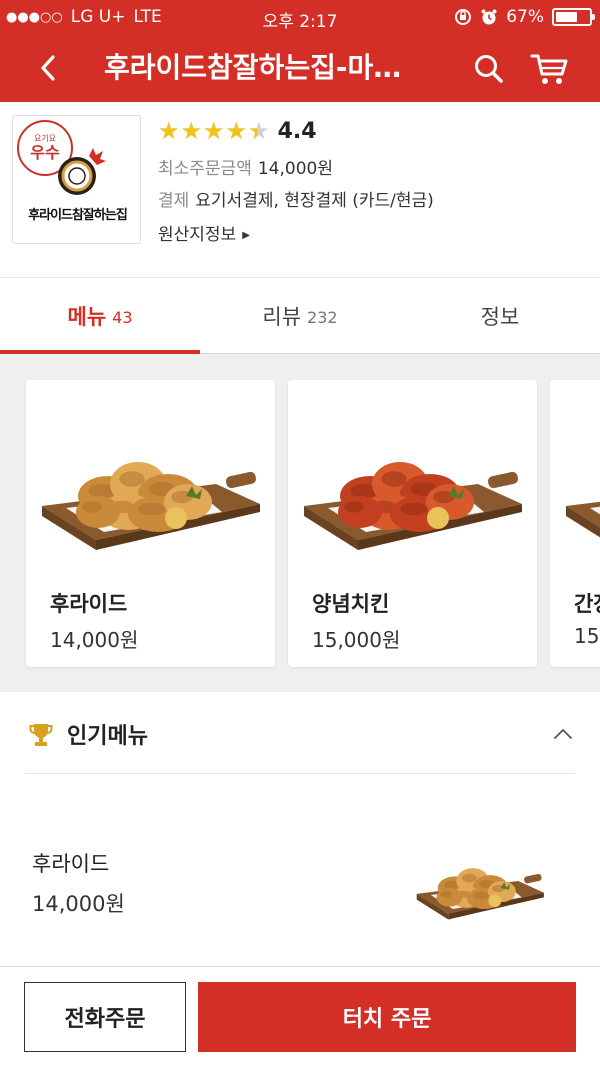 The height and width of the screenshot is (1067, 600). I want to click on tab-menu-count: 43, so click(122, 317).